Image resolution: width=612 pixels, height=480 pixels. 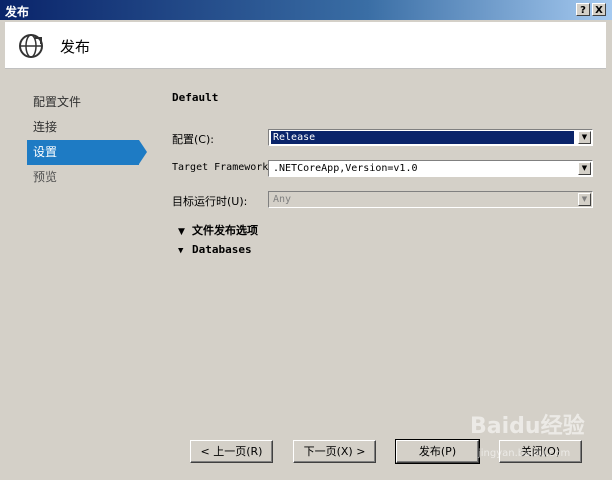 What do you see at coordinates (83, 127) in the screenshot?
I see `nav-item-connection: 连接` at bounding box center [83, 127].